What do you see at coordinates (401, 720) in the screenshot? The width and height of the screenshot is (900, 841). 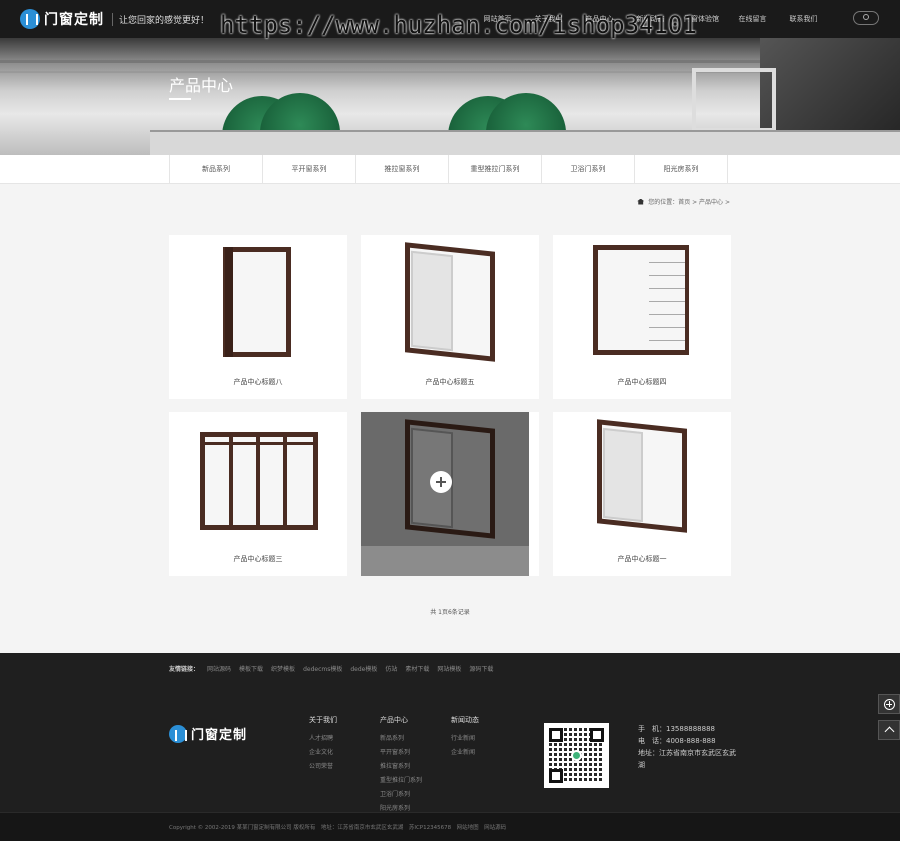 I see `column-heading: 产品中心` at bounding box center [401, 720].